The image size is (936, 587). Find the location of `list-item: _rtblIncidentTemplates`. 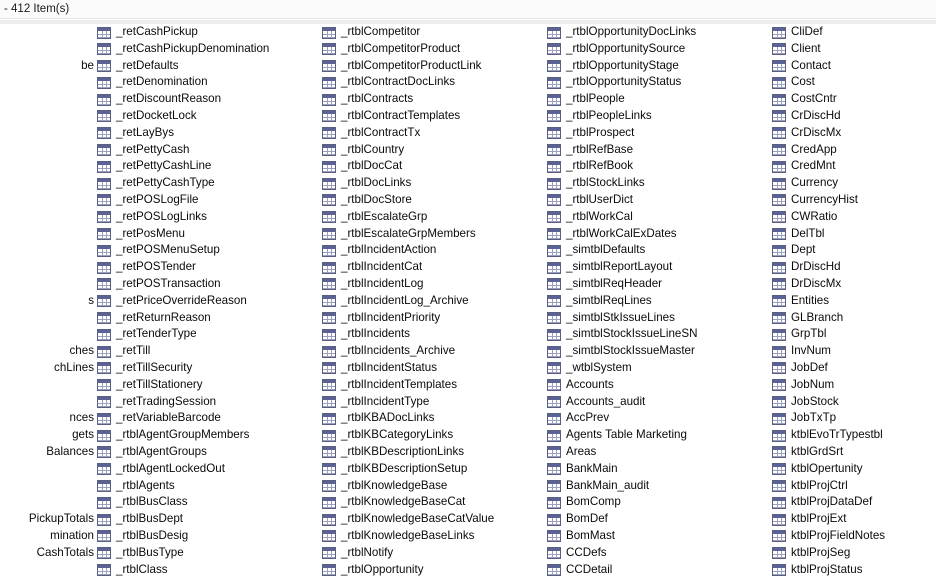

list-item: _rtblIncidentTemplates is located at coordinates (433, 385).